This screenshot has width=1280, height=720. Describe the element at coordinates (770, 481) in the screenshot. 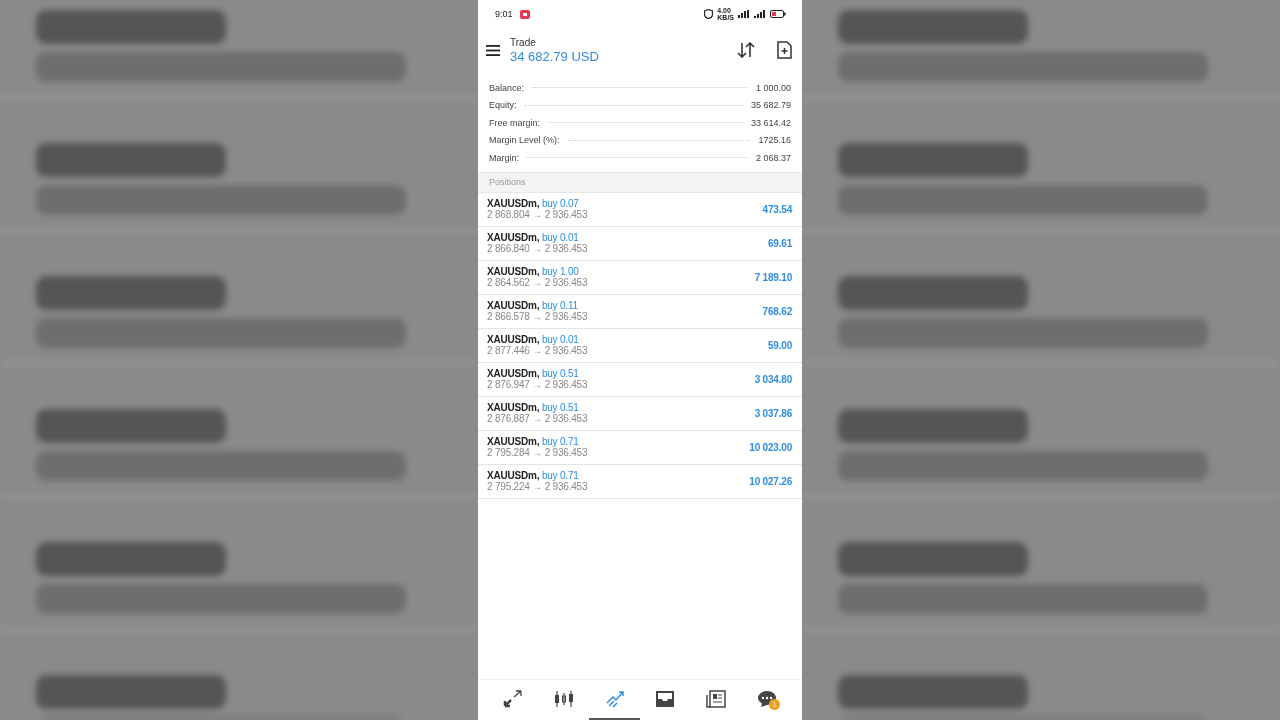

I see `position-profit: 10 027.26` at that location.